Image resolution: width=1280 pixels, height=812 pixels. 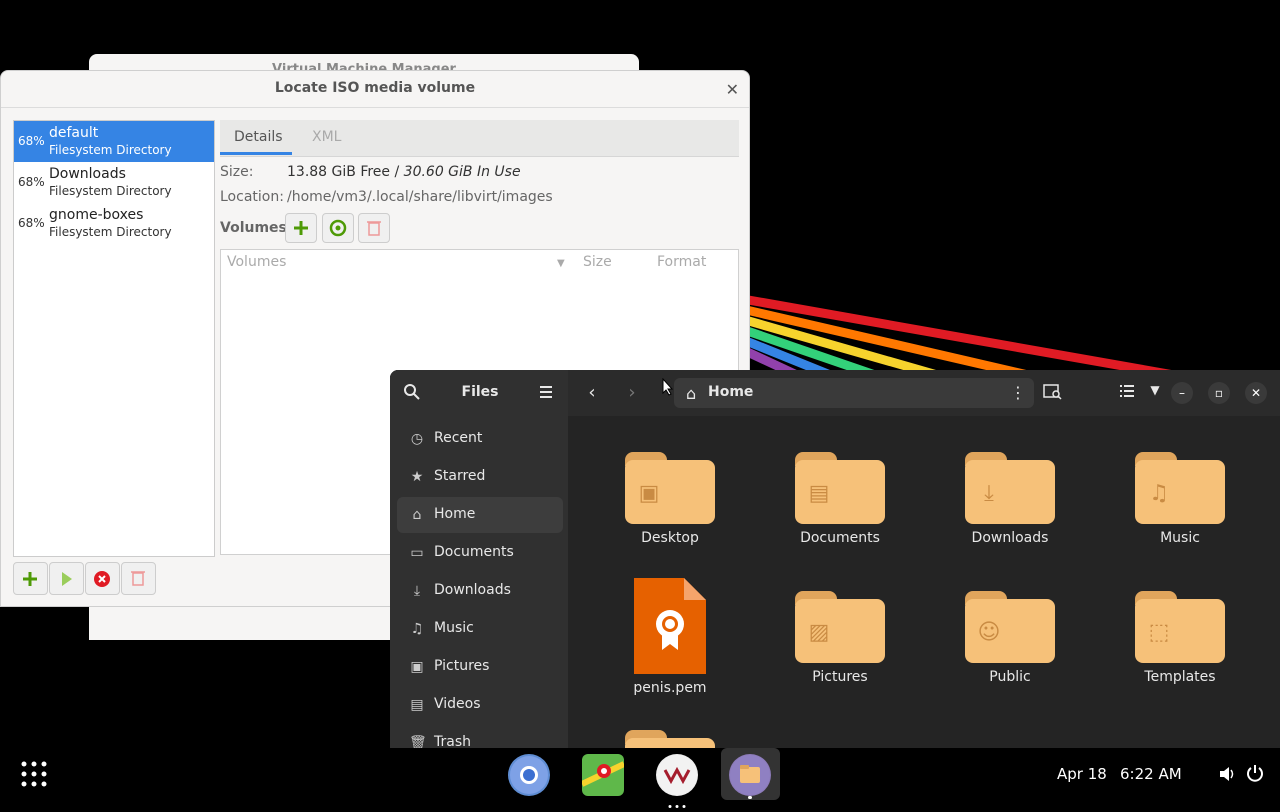 I want to click on pool-name: Downloads, so click(x=87, y=174).